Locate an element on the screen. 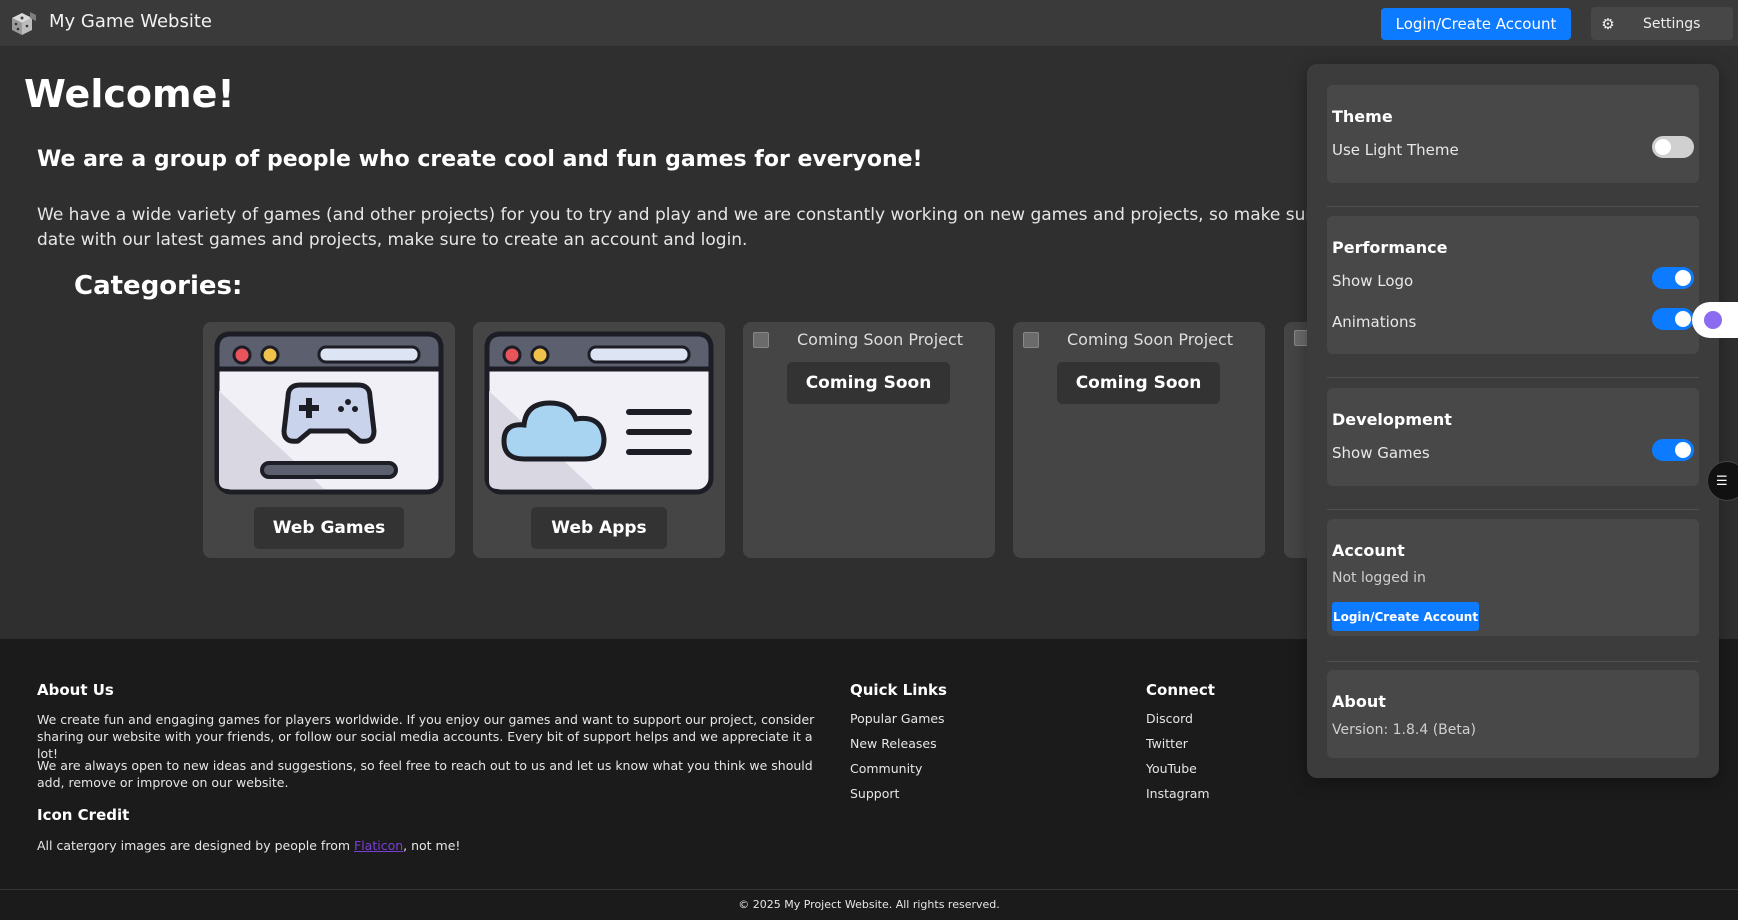 The height and width of the screenshot is (920, 1738). flaticon-link: Flaticon is located at coordinates (378, 845).